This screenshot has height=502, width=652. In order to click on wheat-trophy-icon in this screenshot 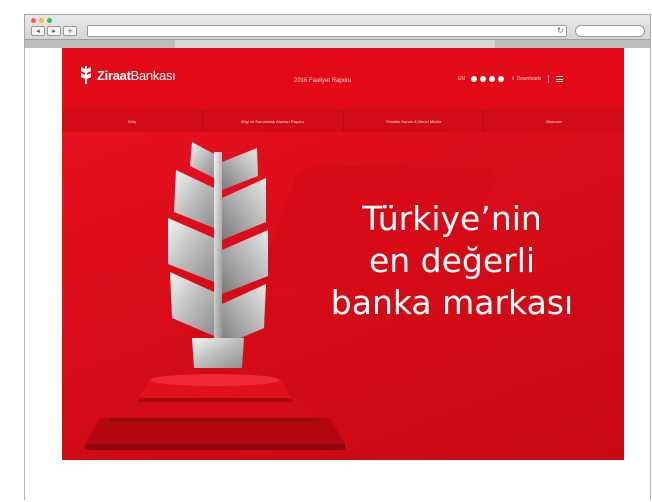, I will do `click(218, 255)`.